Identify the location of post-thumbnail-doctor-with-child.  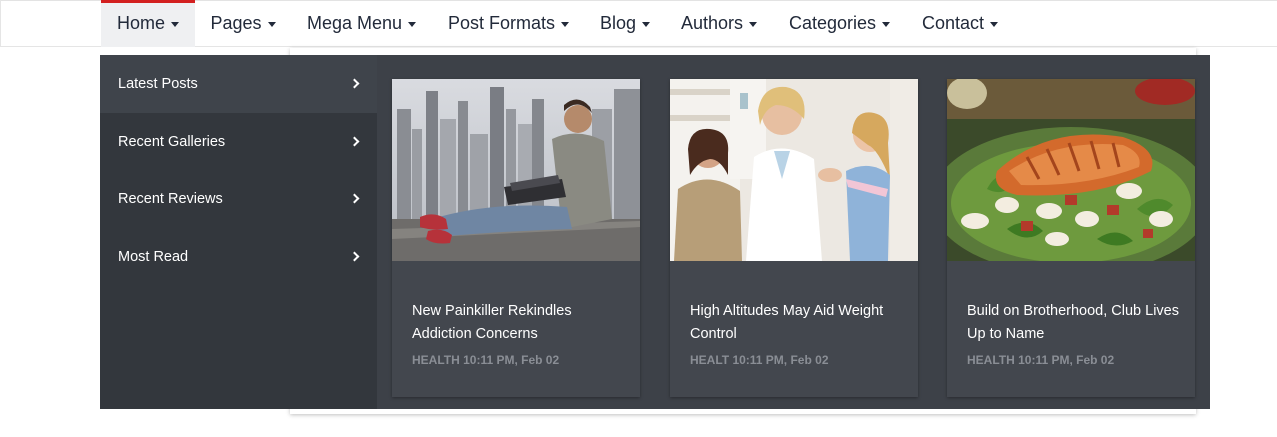
(794, 170).